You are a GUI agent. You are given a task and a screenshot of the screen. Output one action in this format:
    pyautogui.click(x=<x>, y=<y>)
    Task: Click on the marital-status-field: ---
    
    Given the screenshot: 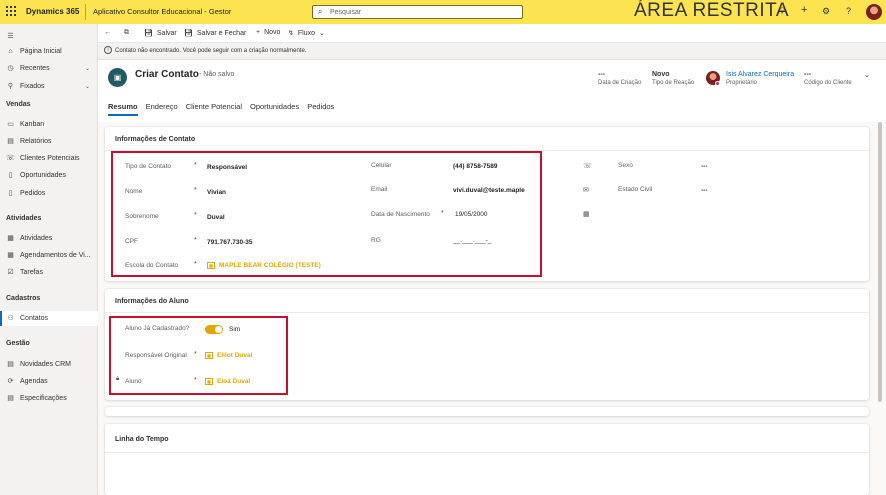 What is the action you would take?
    pyautogui.click(x=704, y=190)
    